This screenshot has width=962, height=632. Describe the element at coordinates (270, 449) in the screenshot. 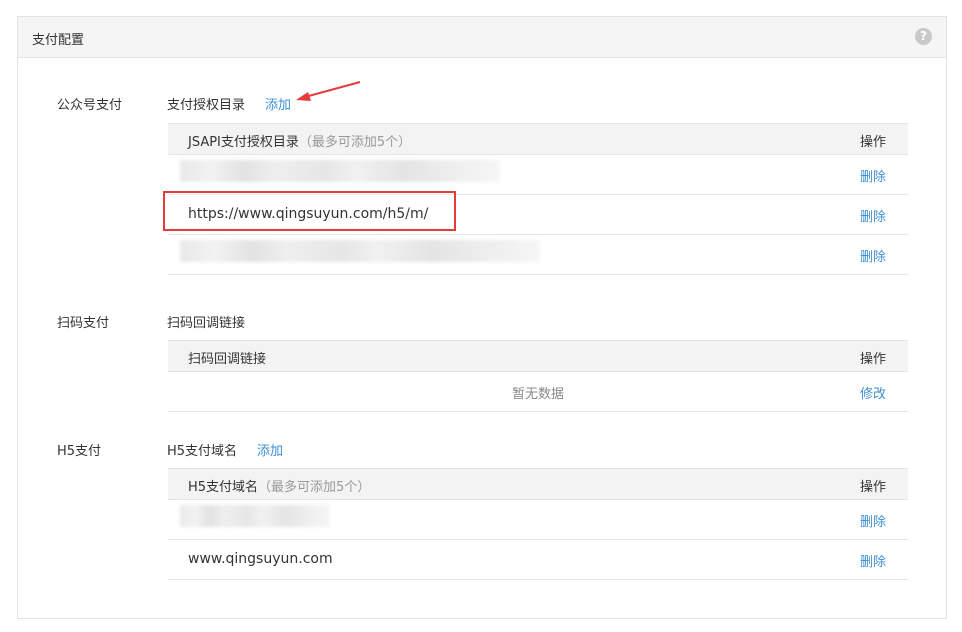

I see `h5-add-link: 添加` at that location.